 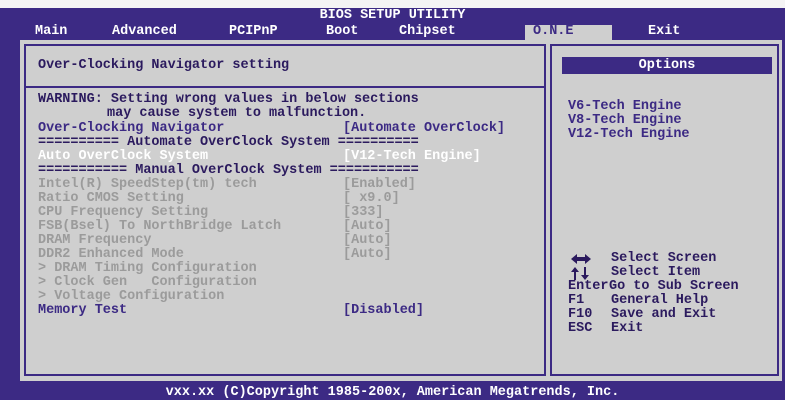 What do you see at coordinates (383, 311) in the screenshot?
I see `setting-value-memory-test: [Disabled]` at bounding box center [383, 311].